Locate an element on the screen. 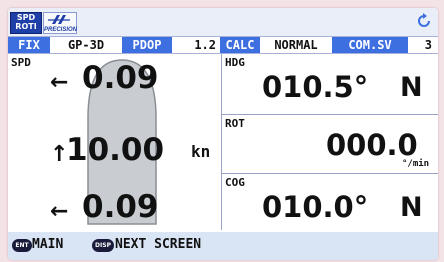  cog-reference: N is located at coordinates (411, 207).